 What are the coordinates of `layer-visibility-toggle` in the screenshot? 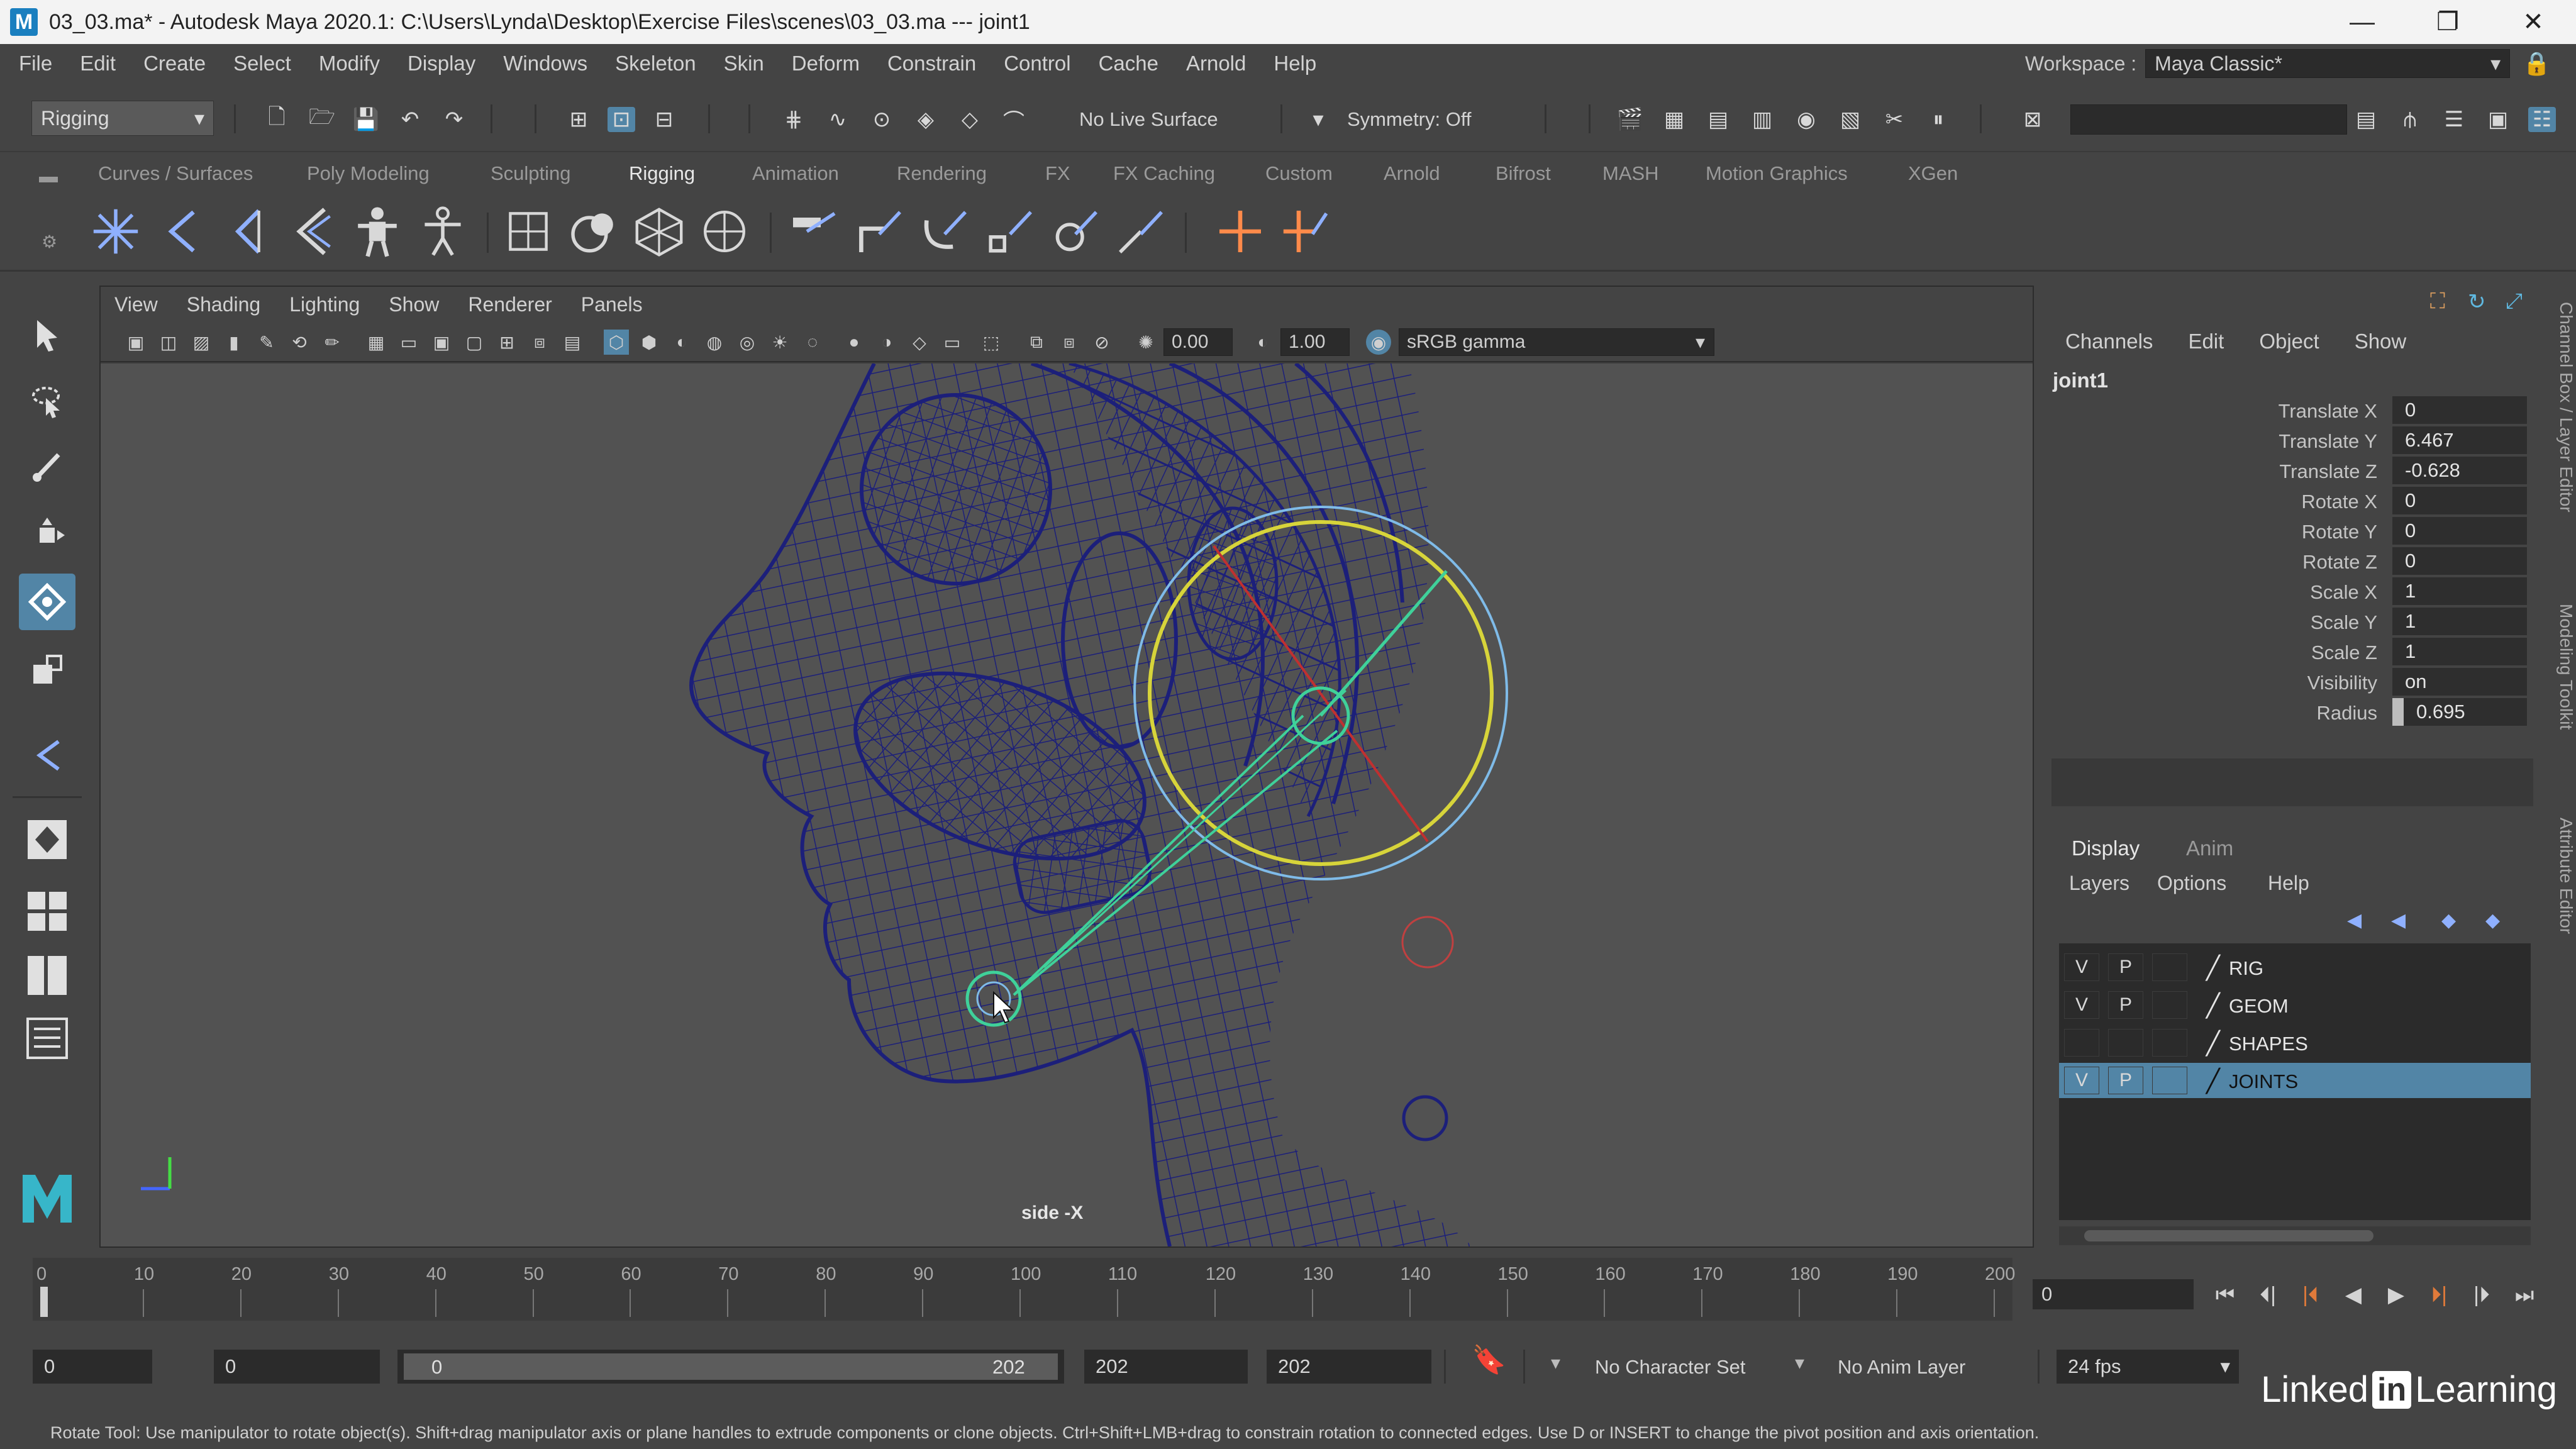 It's located at (2081, 1043).